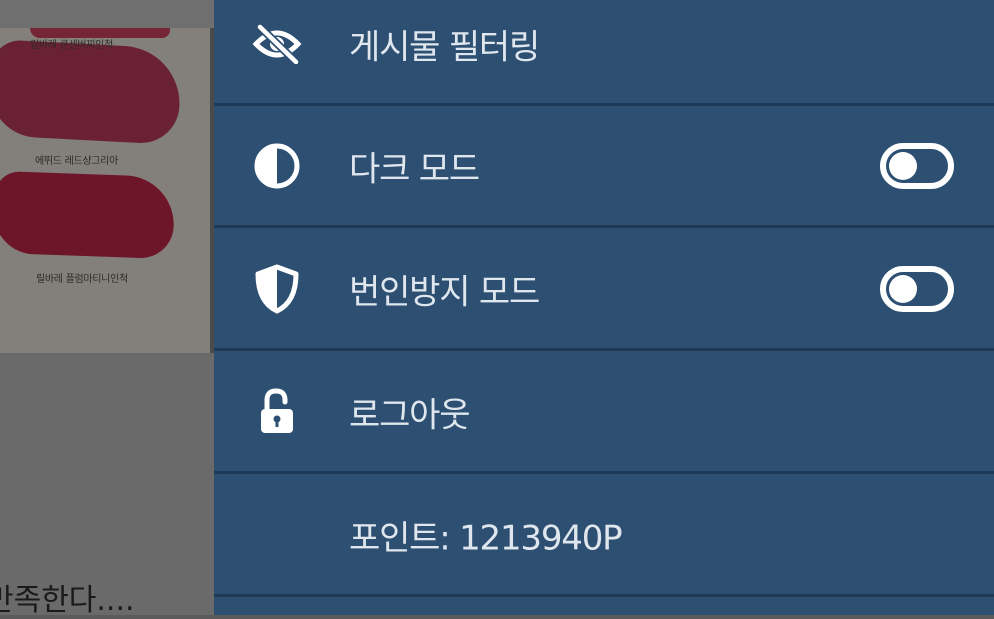 Image resolution: width=994 pixels, height=619 pixels. I want to click on menu-item-label: 다크 모드, so click(414, 169).